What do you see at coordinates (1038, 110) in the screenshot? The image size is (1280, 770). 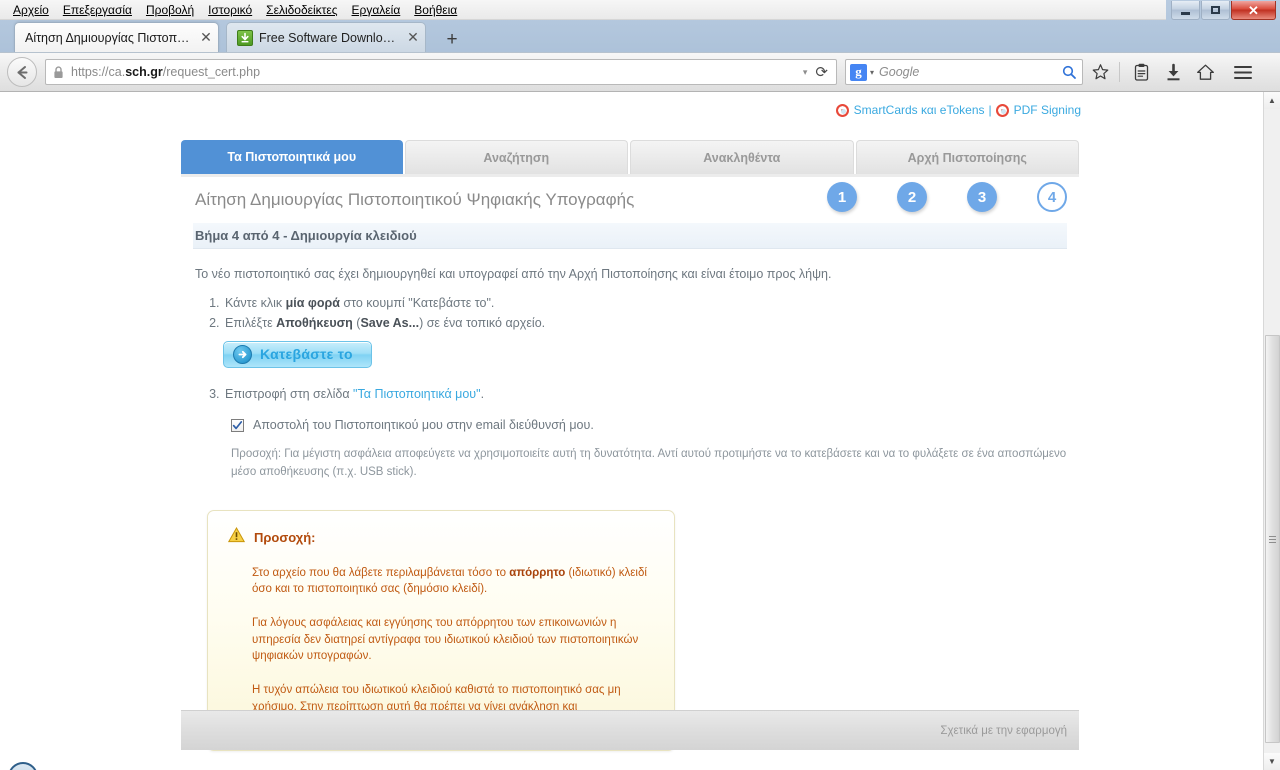 I see `pdf-signing-link: PDF Signing` at bounding box center [1038, 110].